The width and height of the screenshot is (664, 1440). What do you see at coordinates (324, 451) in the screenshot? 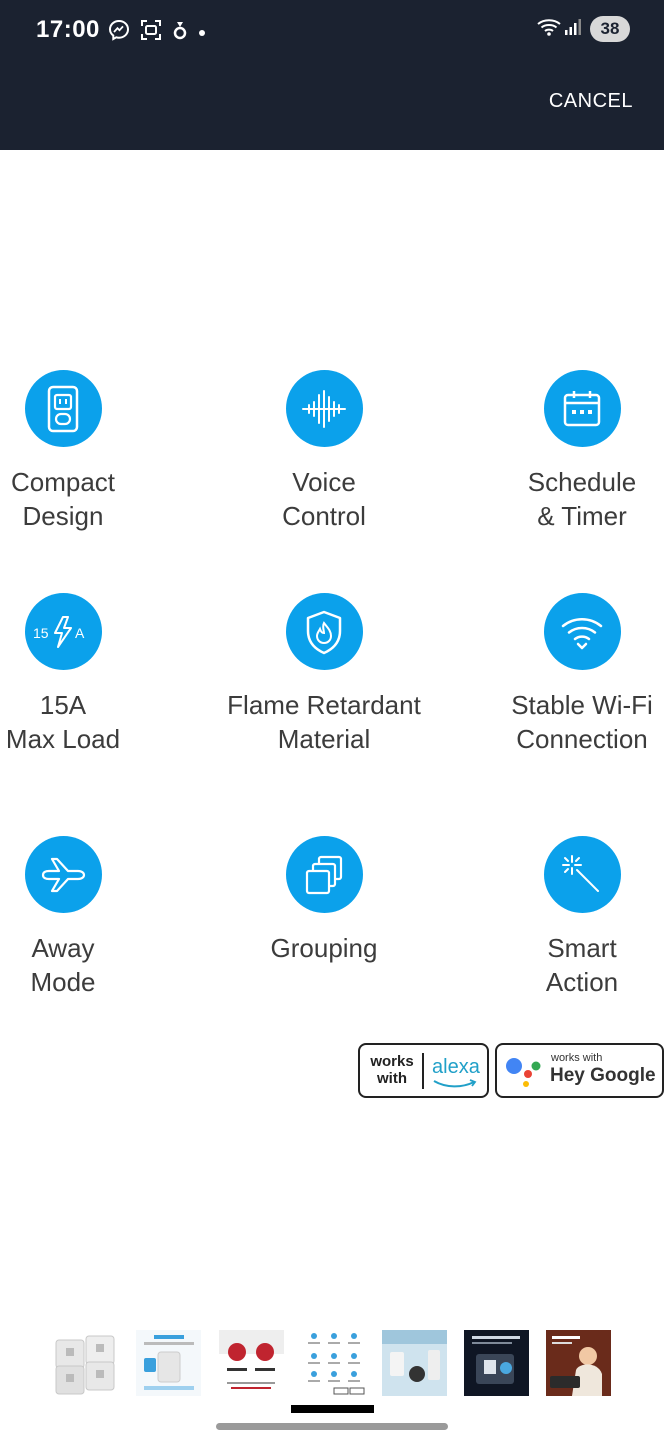
I see `feature-voice-control: Voice Control` at bounding box center [324, 451].